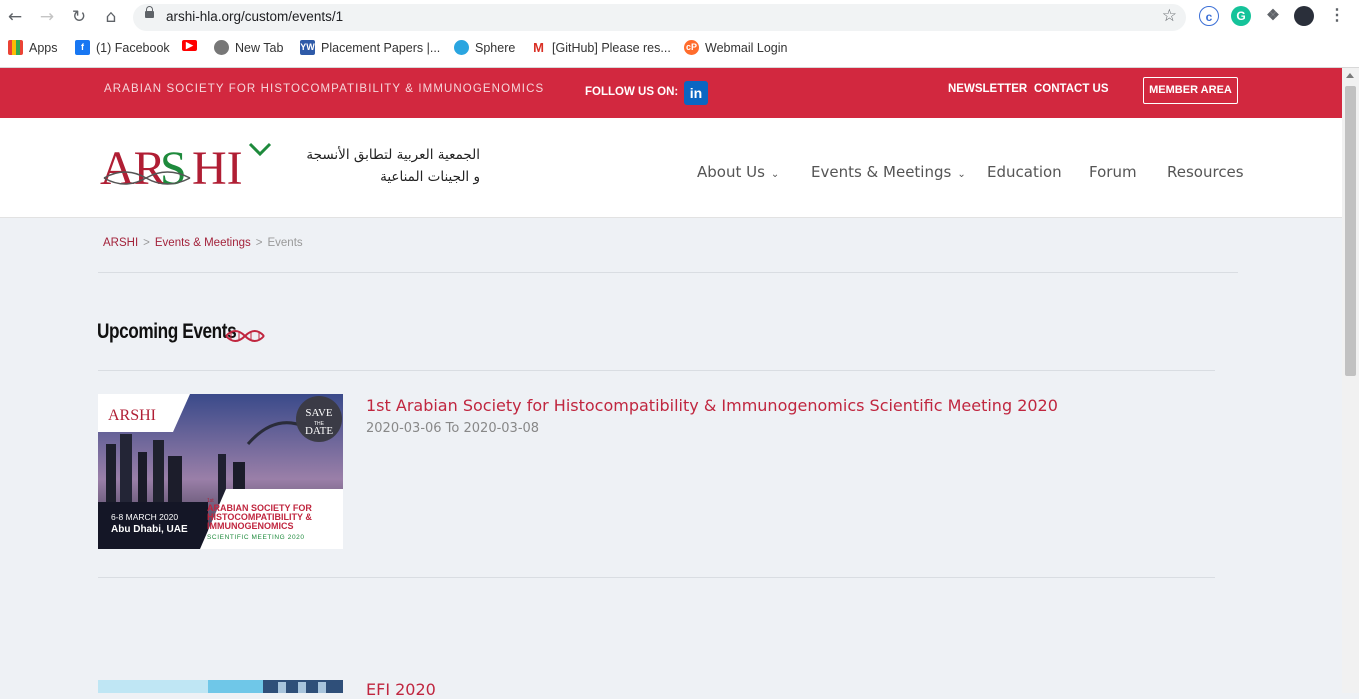 The image size is (1359, 699). I want to click on bookmark-youtube: ▶, so click(189, 45).